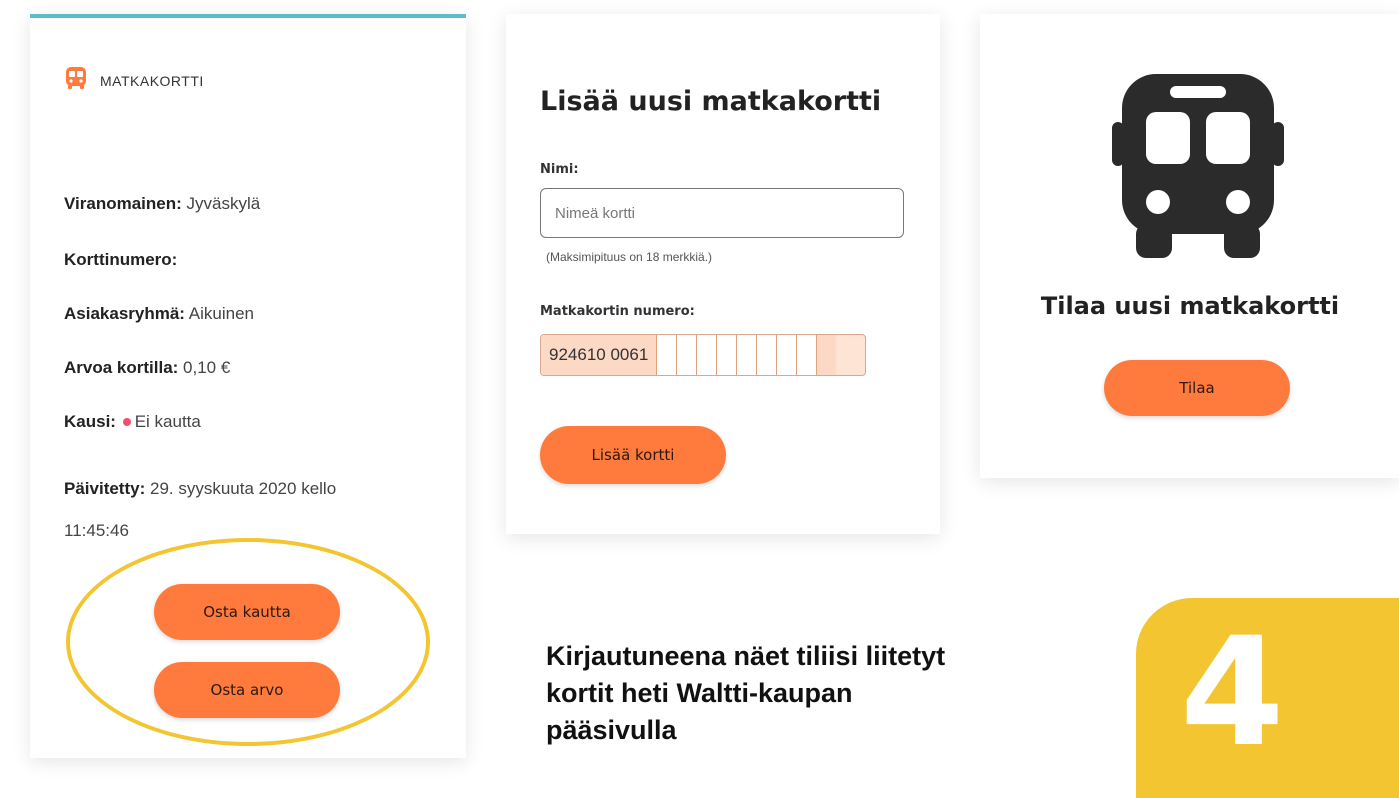  Describe the element at coordinates (124, 313) in the screenshot. I see `customer-group-label: Asiakasryhmä:` at that location.